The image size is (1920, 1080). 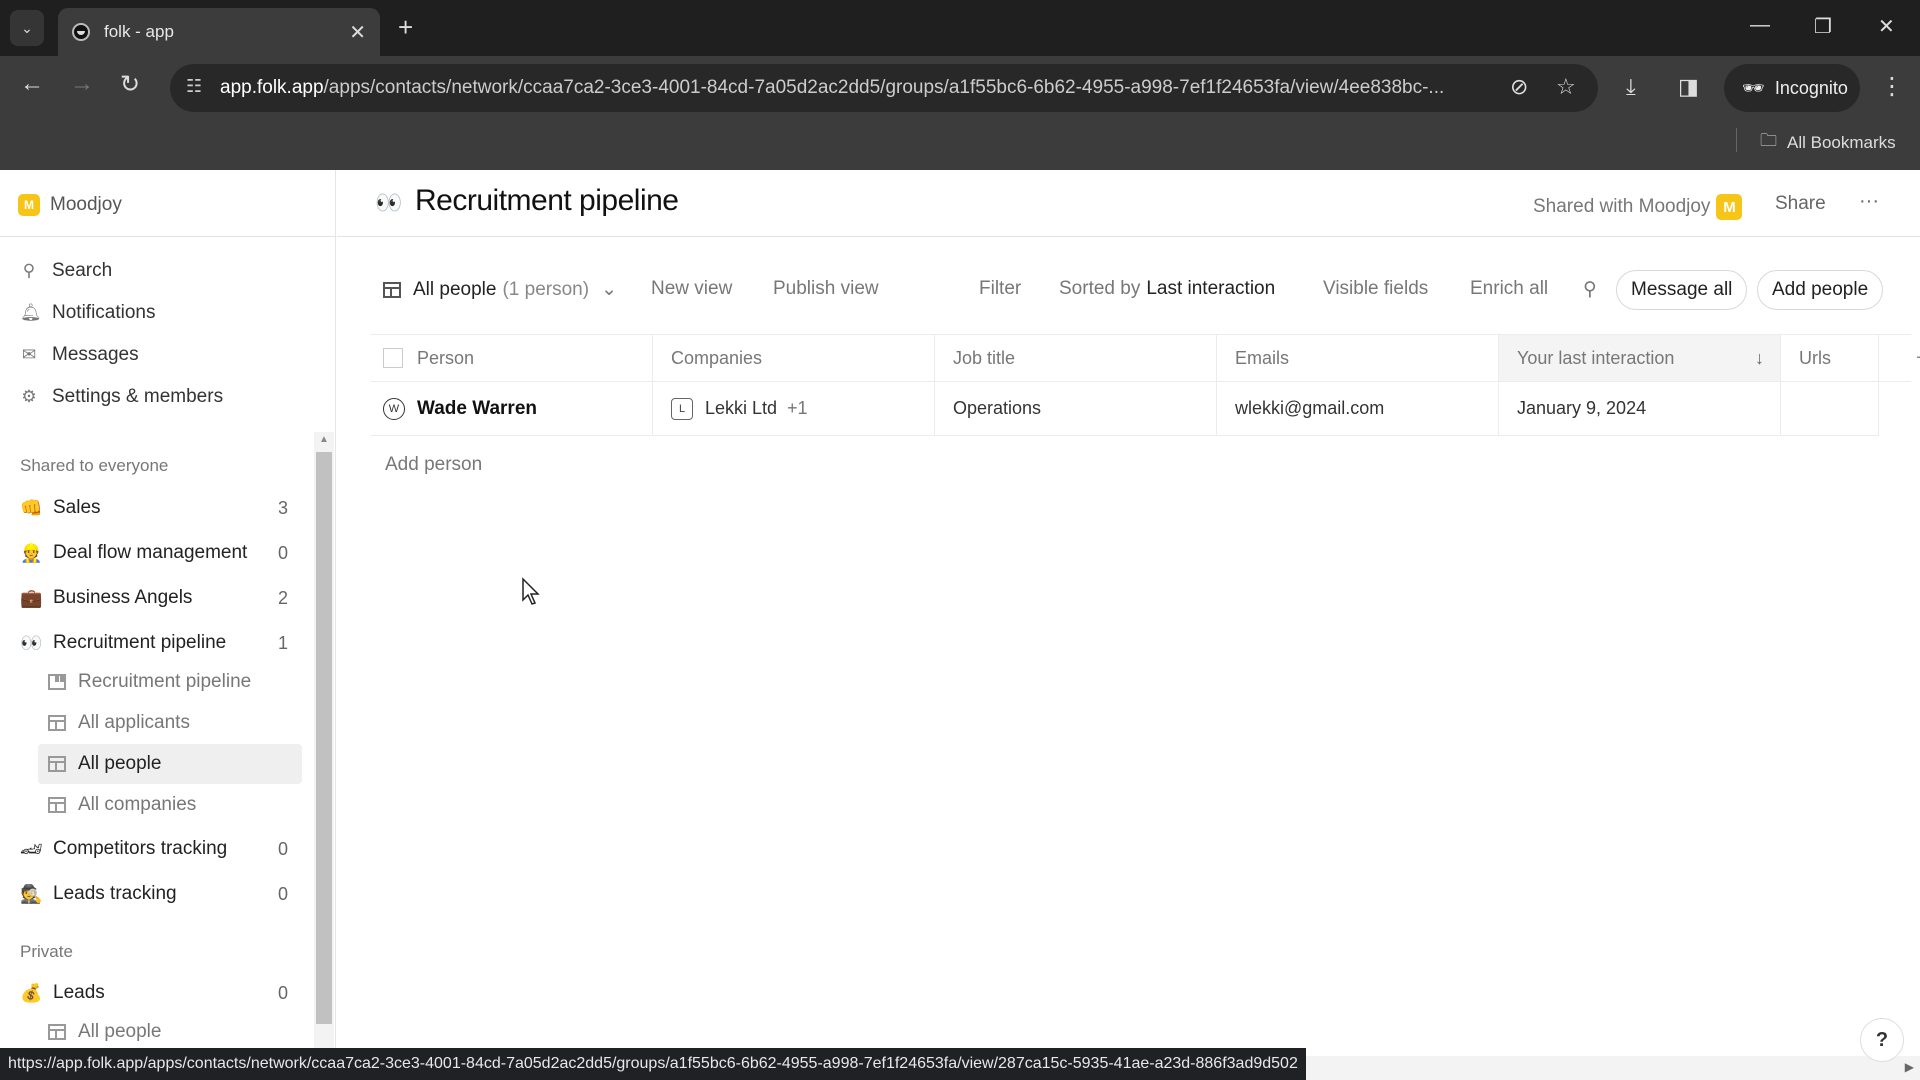 What do you see at coordinates (1688, 87) in the screenshot?
I see `side-panel-icon: ◨` at bounding box center [1688, 87].